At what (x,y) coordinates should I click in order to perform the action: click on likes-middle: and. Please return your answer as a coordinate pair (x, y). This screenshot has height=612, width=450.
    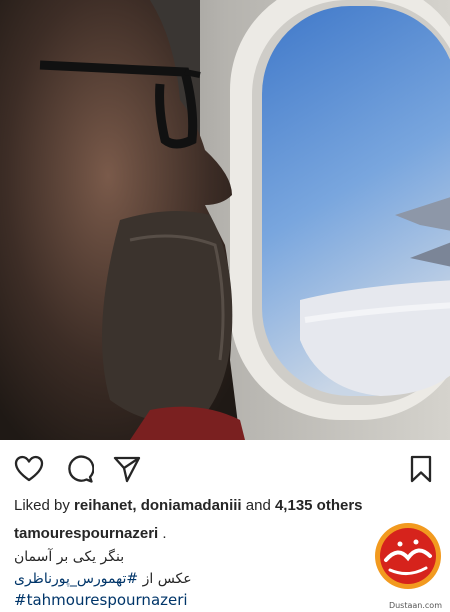
    Looking at the image, I should click on (258, 505).